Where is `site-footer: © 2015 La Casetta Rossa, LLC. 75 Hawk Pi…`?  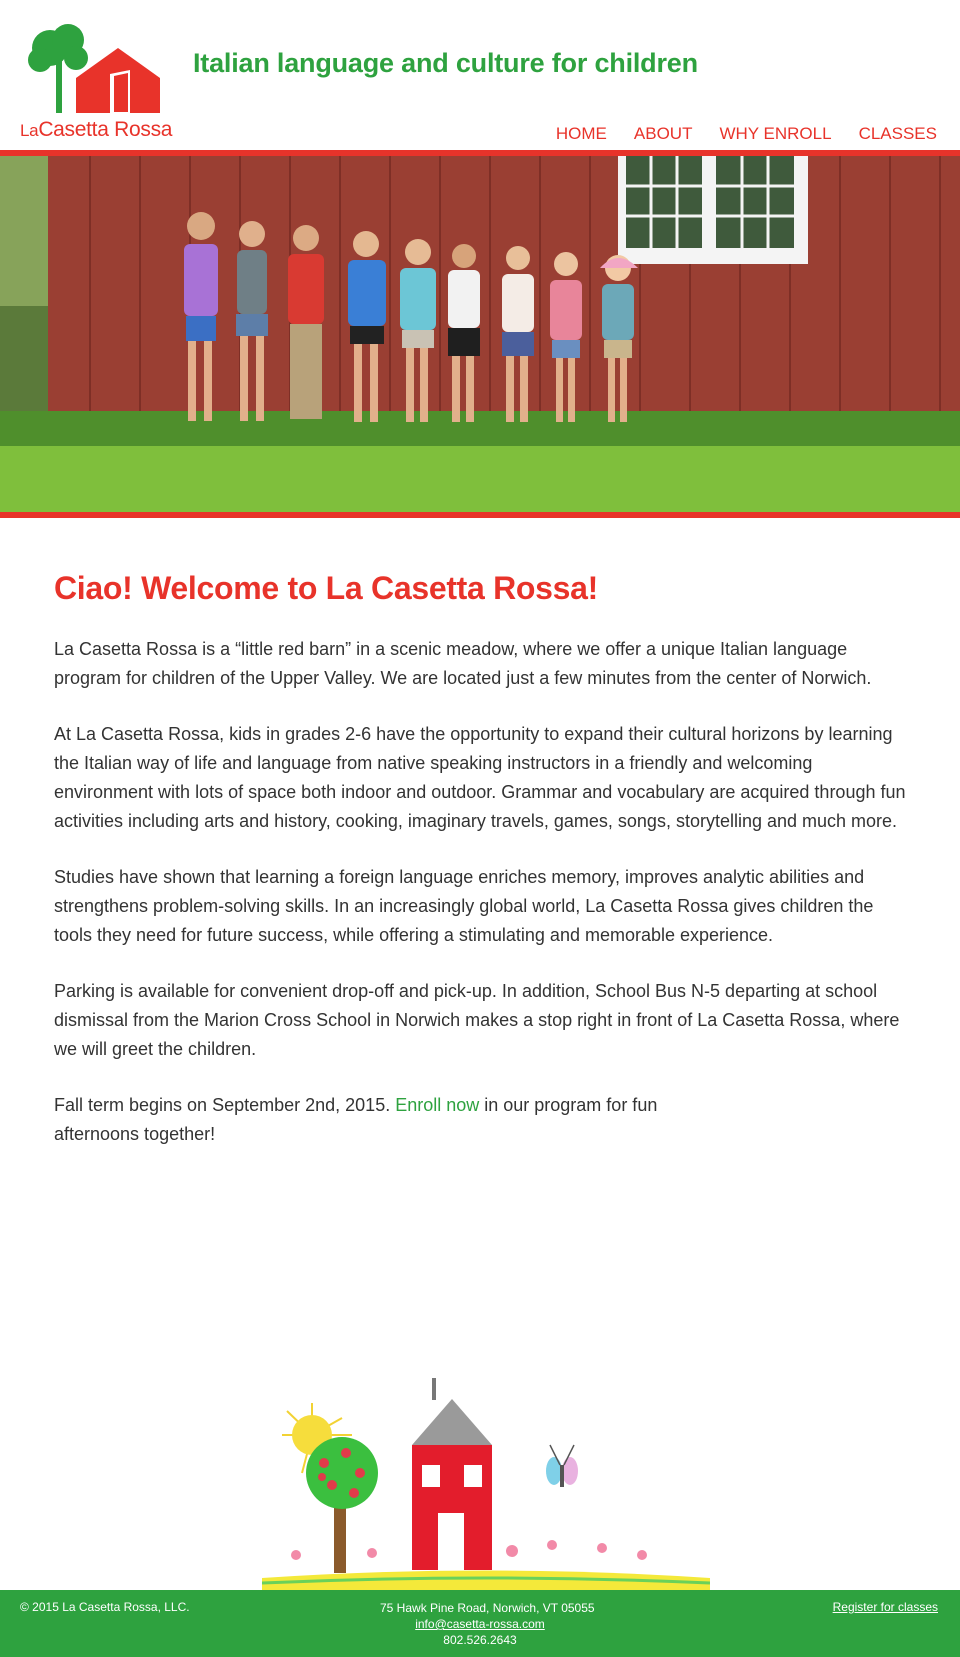
site-footer: © 2015 La Casetta Rossa, LLC. 75 Hawk Pi… is located at coordinates (480, 1623).